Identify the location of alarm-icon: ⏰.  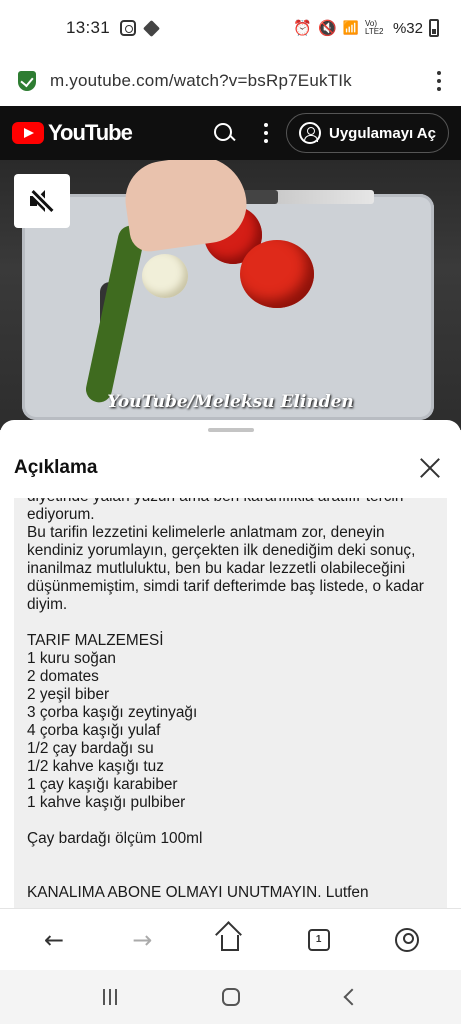
(303, 28).